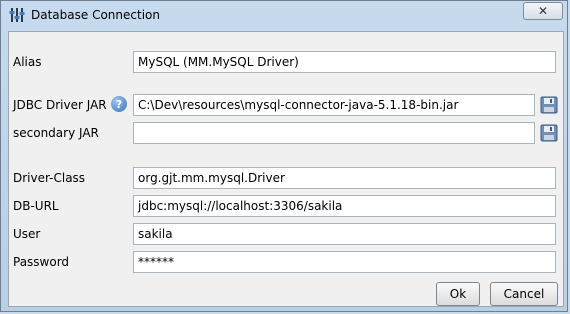  What do you see at coordinates (334, 133) in the screenshot?
I see `secondary-jar-field` at bounding box center [334, 133].